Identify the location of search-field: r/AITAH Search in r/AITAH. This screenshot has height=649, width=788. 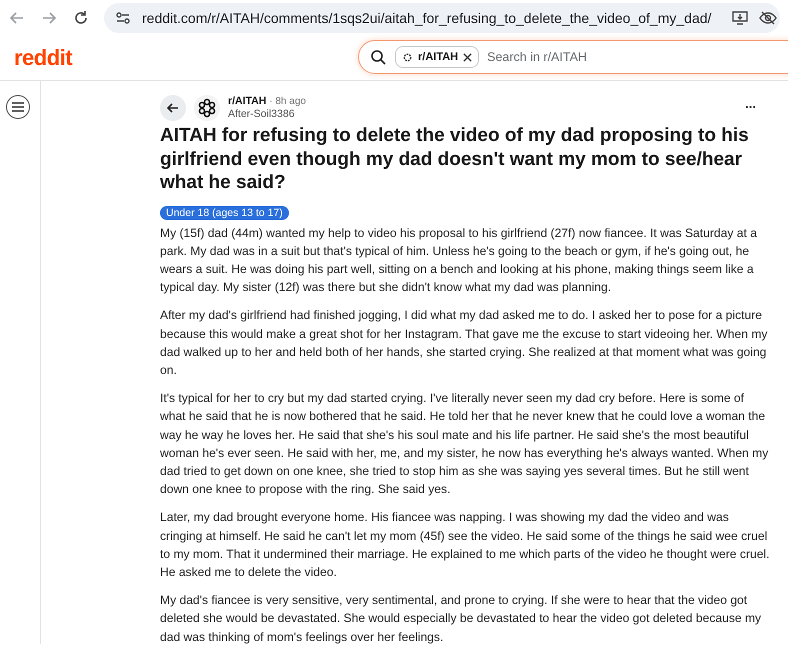
(573, 57).